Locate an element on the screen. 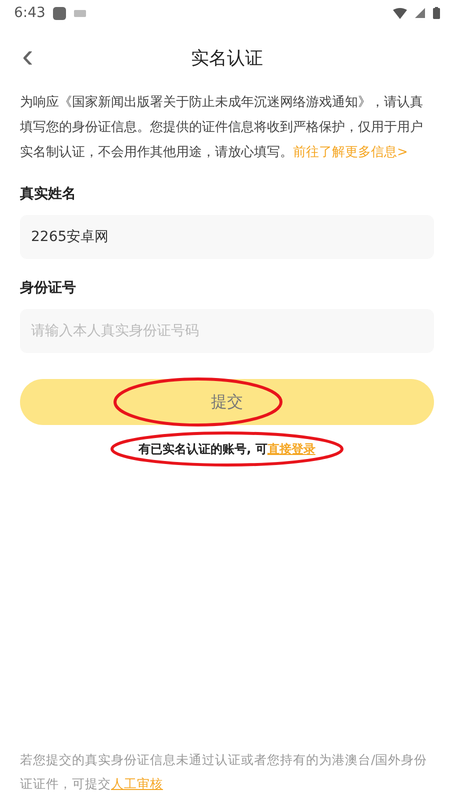 This screenshot has width=454, height=808. field-label: 真实姓名 is located at coordinates (48, 194).